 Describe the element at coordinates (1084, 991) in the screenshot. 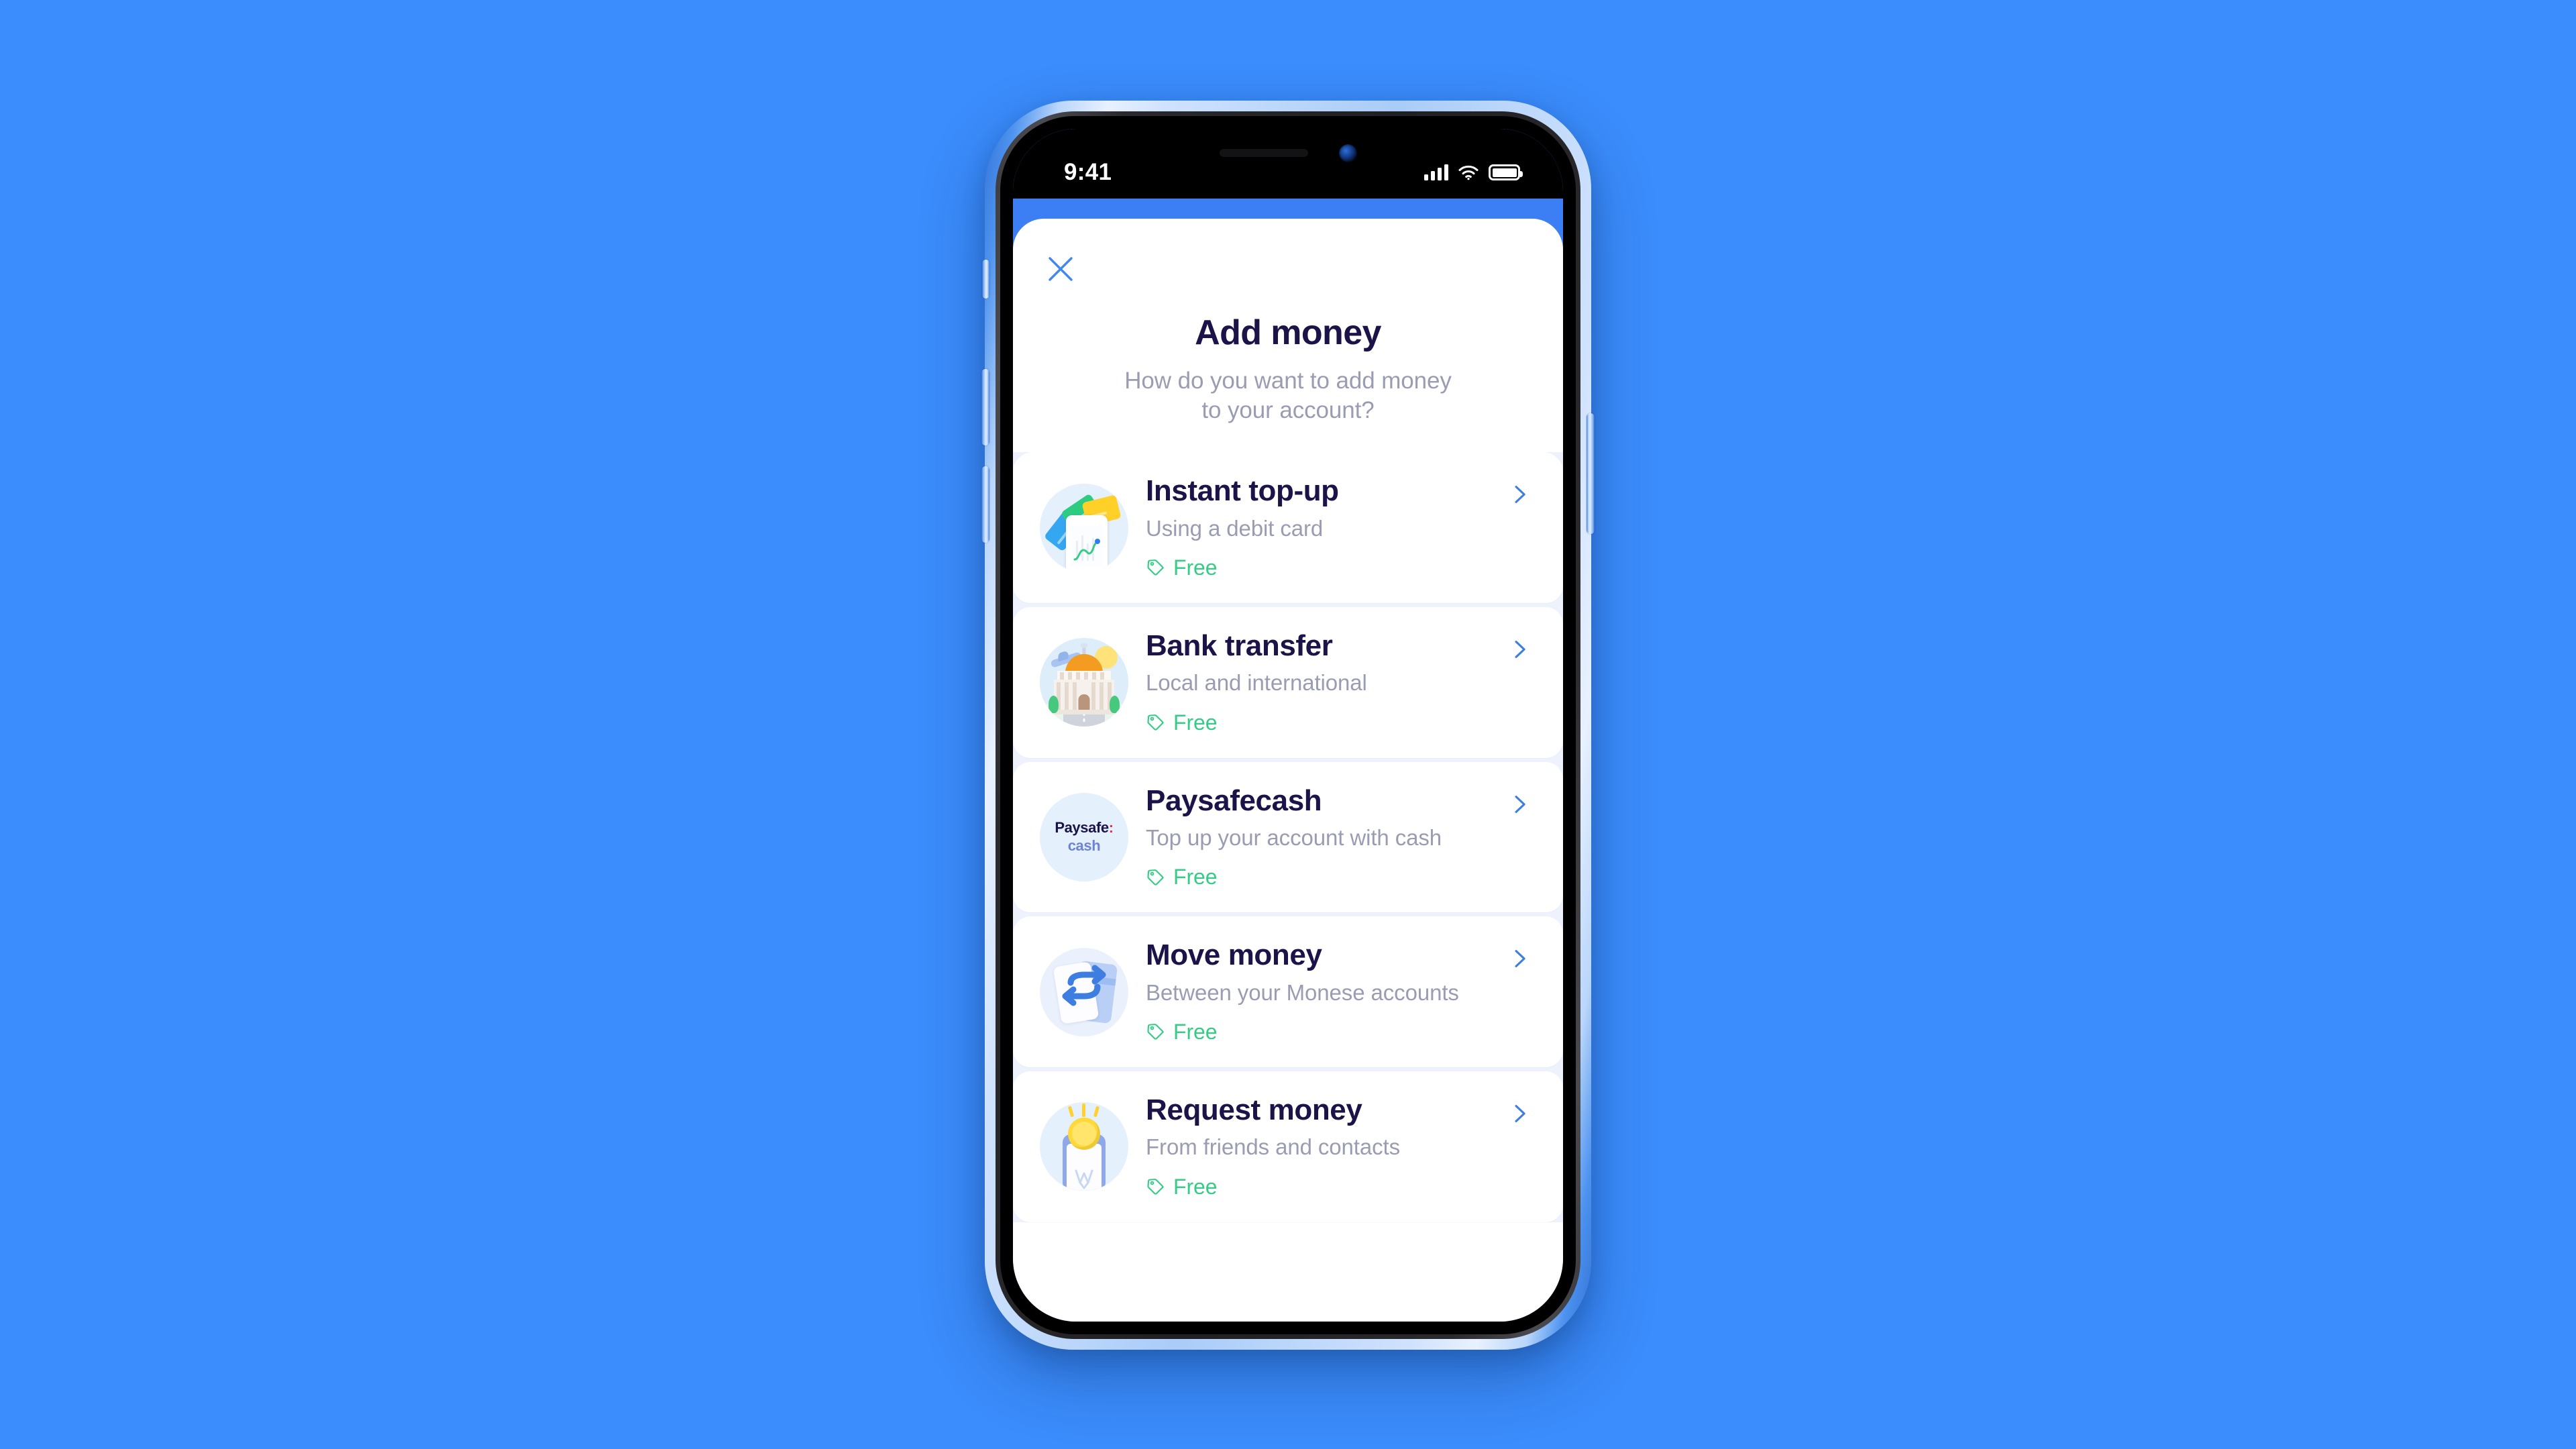

I see `exchange-cards-icon` at that location.